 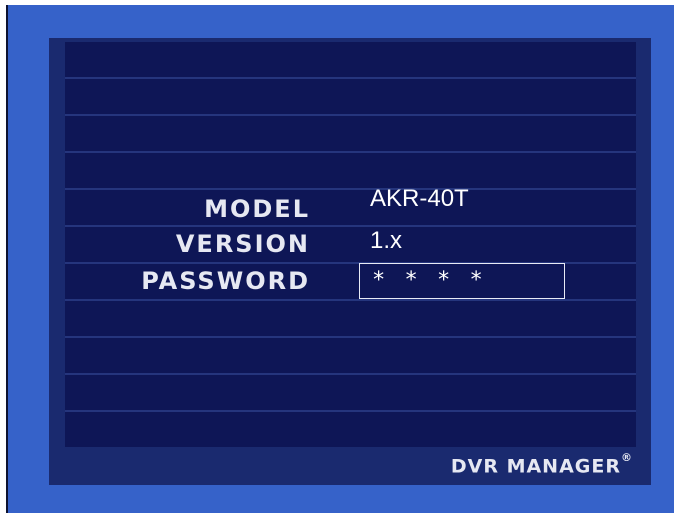 I want to click on password-label: PASSWORD, so click(x=225, y=281).